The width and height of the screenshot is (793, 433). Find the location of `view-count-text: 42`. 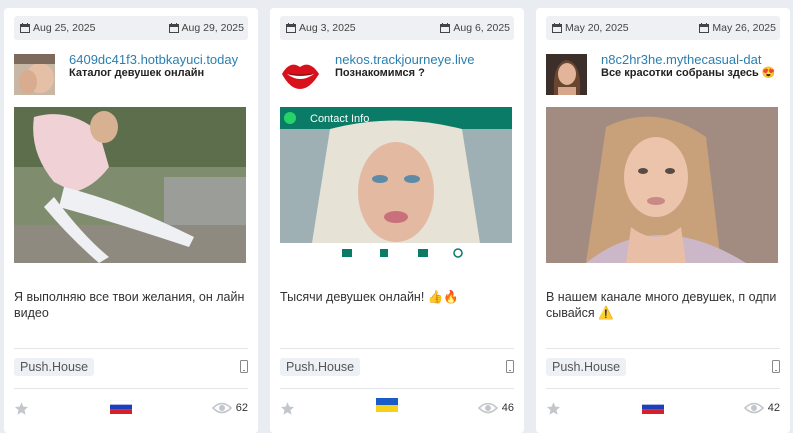

view-count-text: 42 is located at coordinates (773, 408).